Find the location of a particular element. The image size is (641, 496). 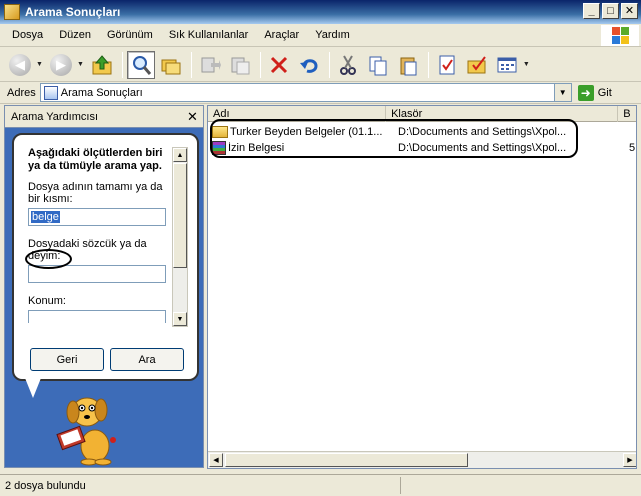

back-arrow-icon: ◀ is located at coordinates (20, 64).